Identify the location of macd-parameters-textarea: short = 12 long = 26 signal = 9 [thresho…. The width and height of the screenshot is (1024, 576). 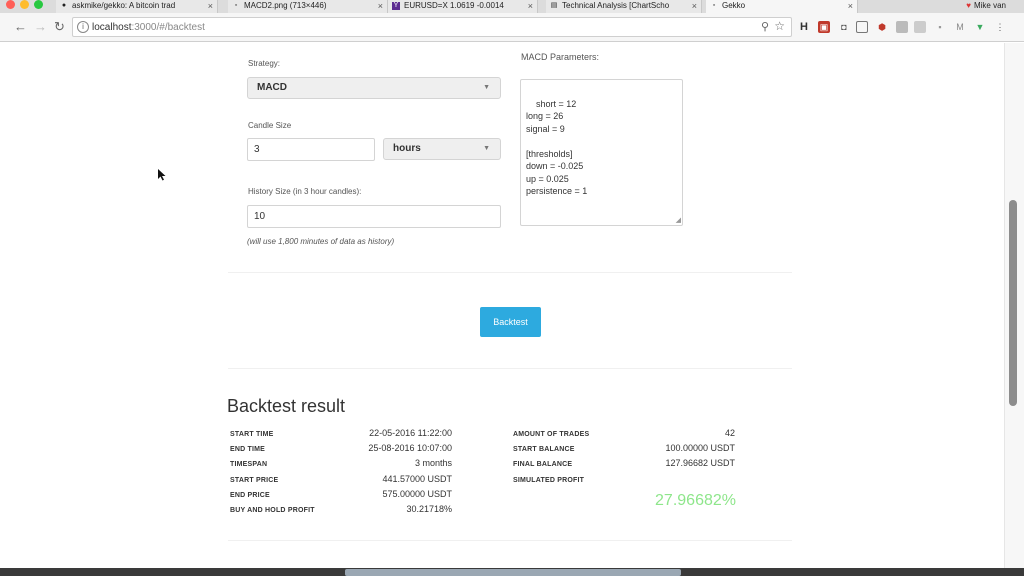
(601, 152).